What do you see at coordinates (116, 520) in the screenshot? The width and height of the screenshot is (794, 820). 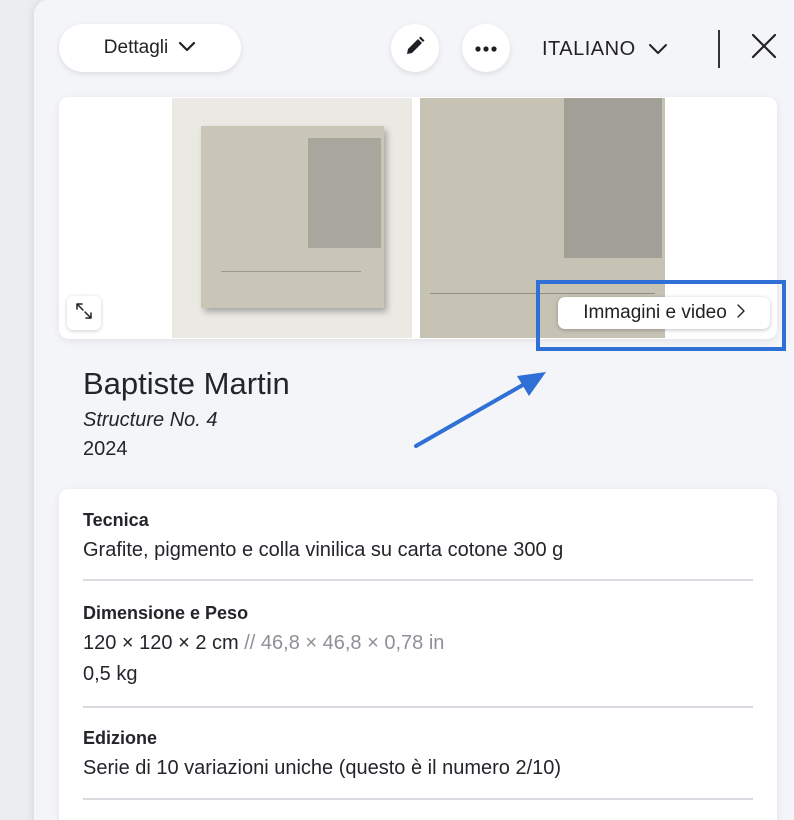 I see `technique-label: Tecnica` at bounding box center [116, 520].